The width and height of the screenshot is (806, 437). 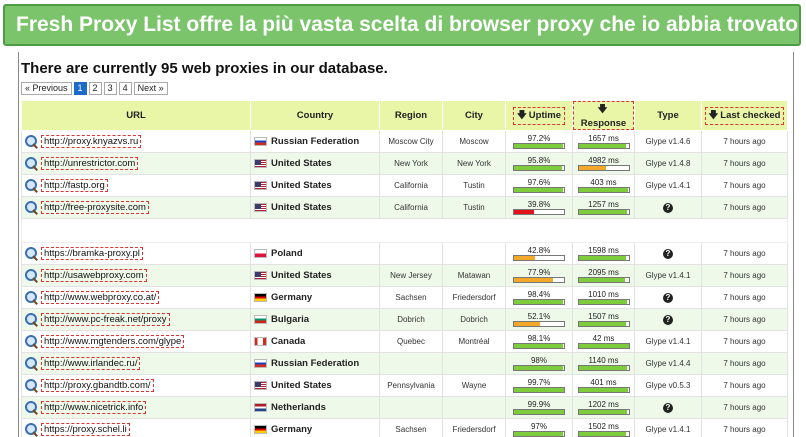 What do you see at coordinates (94, 275) in the screenshot?
I see `proxy-url-link: http://usawebproxy.com` at bounding box center [94, 275].